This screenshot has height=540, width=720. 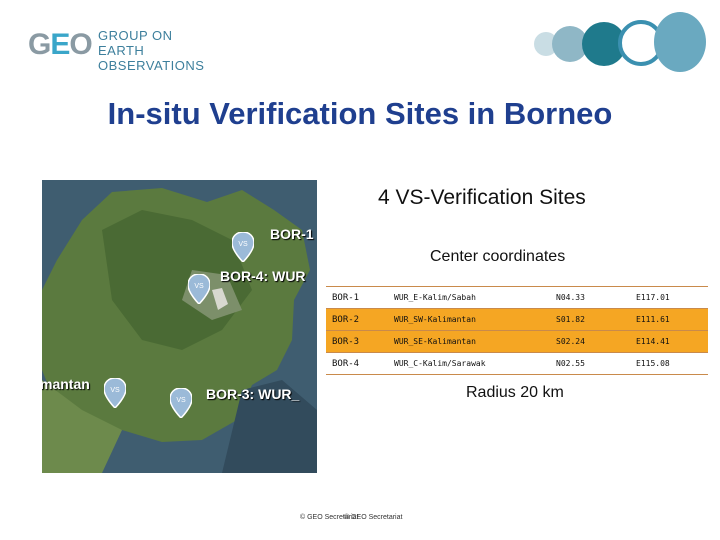 What do you see at coordinates (469, 341) in the screenshot?
I see `site-name-cell: WUR_SE-Kalimantan` at bounding box center [469, 341].